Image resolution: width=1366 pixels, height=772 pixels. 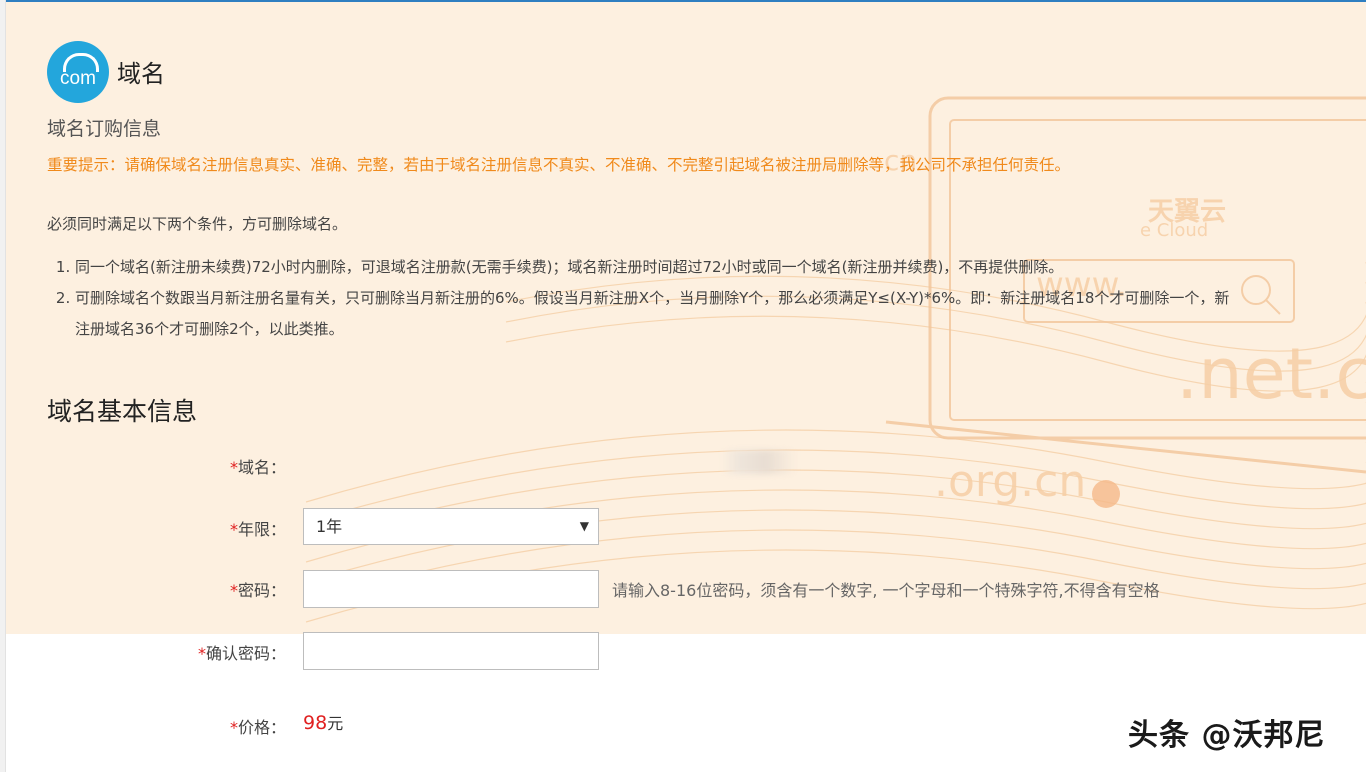 What do you see at coordinates (257, 590) in the screenshot?
I see `password-label: *密码：` at bounding box center [257, 590].